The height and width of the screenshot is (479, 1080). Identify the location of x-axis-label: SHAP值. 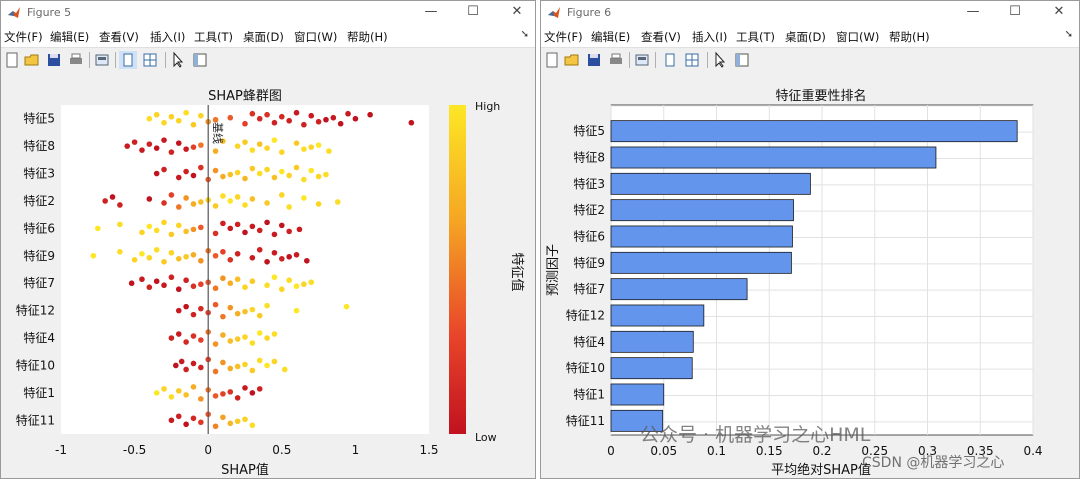
(245, 470).